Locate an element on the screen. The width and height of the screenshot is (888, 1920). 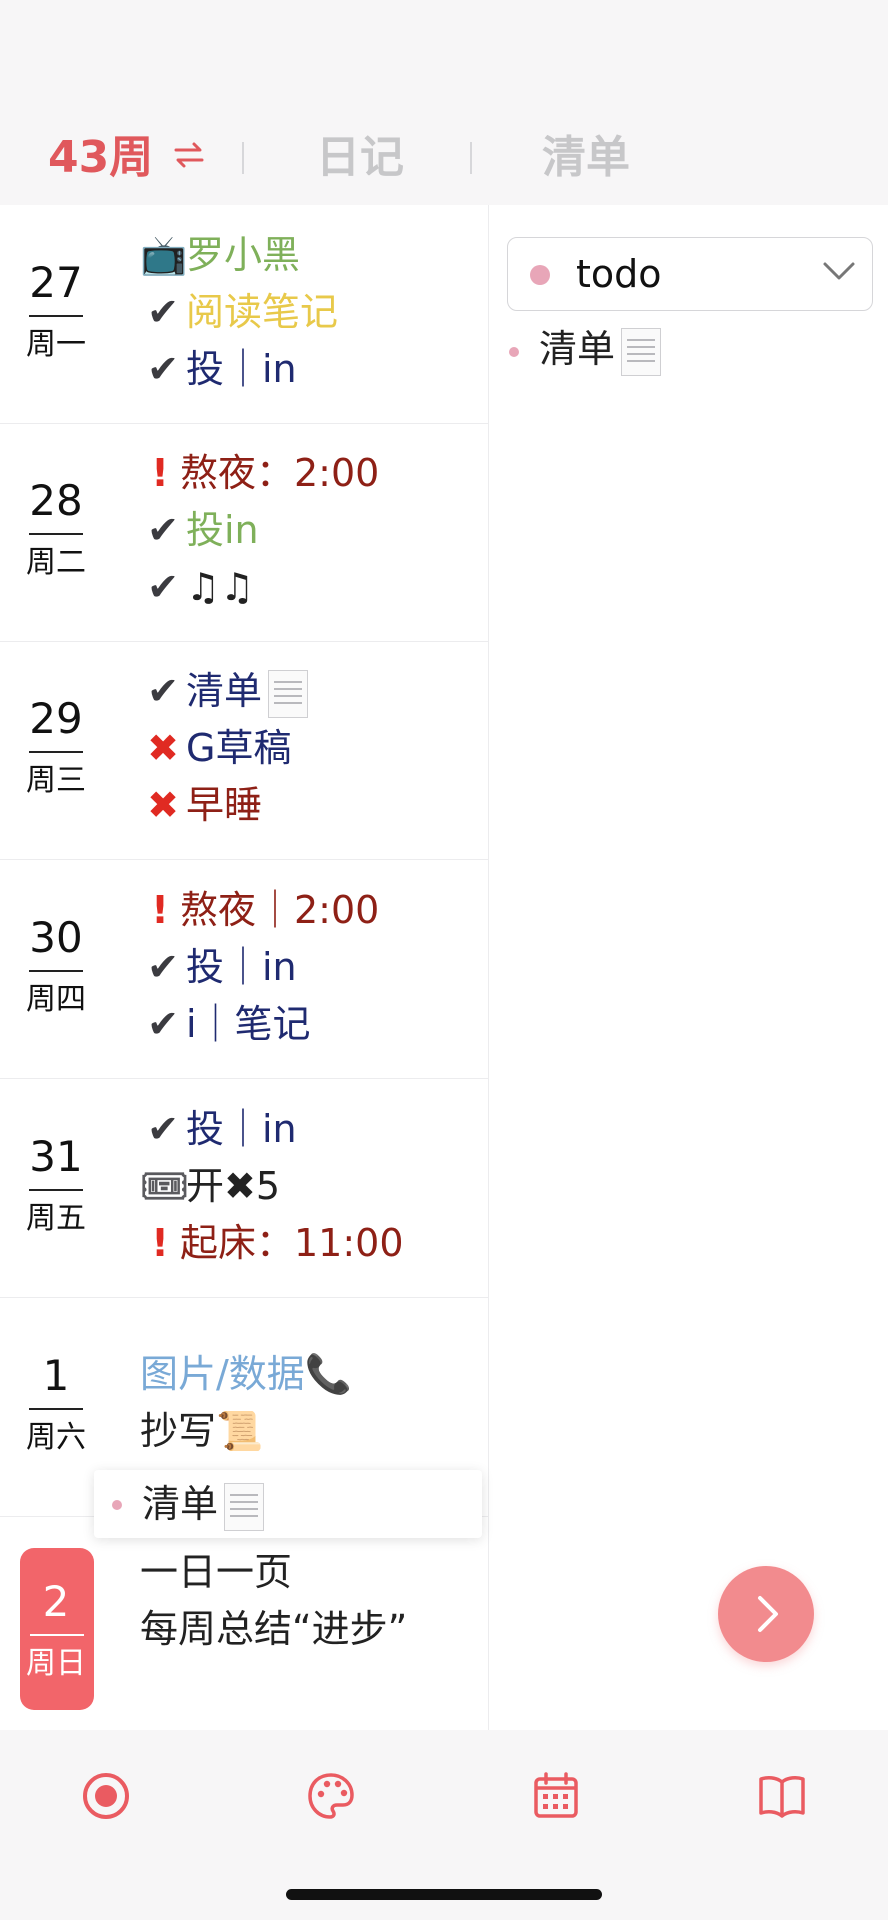
day-number: 28 is located at coordinates (56, 500).